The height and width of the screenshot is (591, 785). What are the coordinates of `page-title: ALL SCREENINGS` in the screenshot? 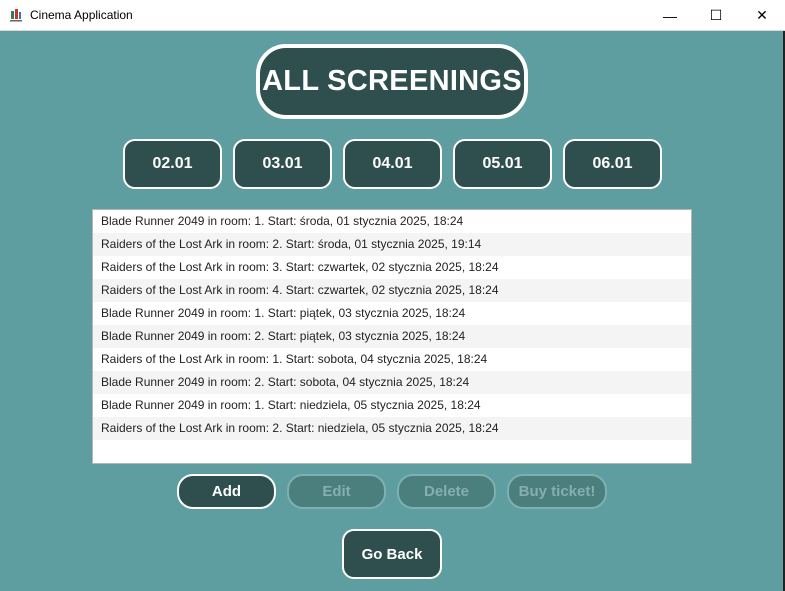 It's located at (392, 81).